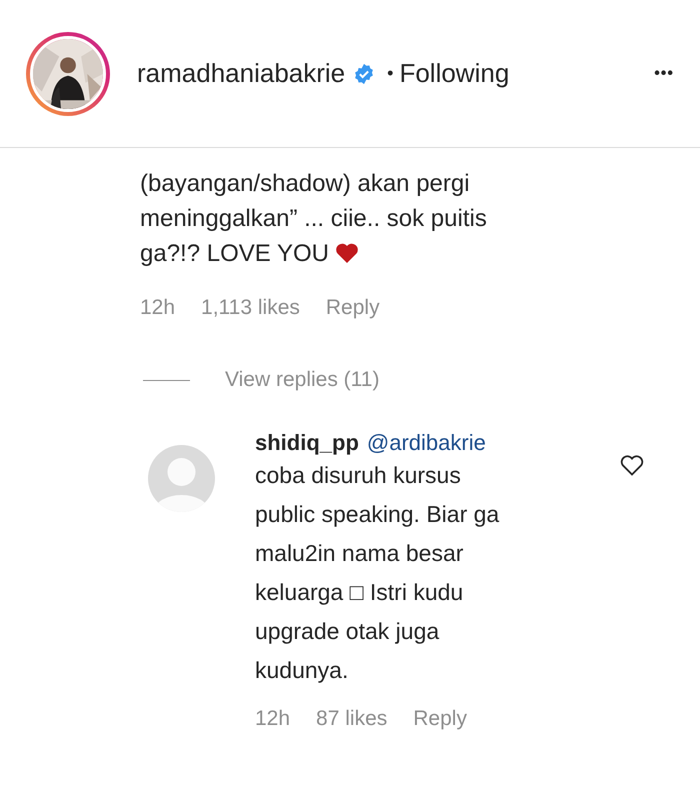 The image size is (700, 794). Describe the element at coordinates (426, 442) in the screenshot. I see `mention-link: @ardibakrie` at that location.